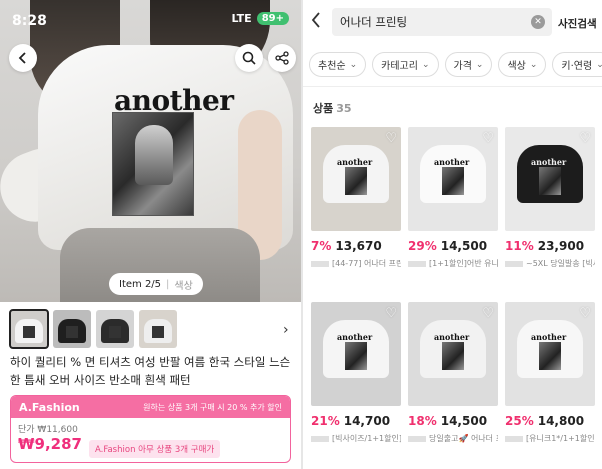 The width and height of the screenshot is (602, 469). Describe the element at coordinates (561, 421) in the screenshot. I see `product-price: 14,800` at that location.